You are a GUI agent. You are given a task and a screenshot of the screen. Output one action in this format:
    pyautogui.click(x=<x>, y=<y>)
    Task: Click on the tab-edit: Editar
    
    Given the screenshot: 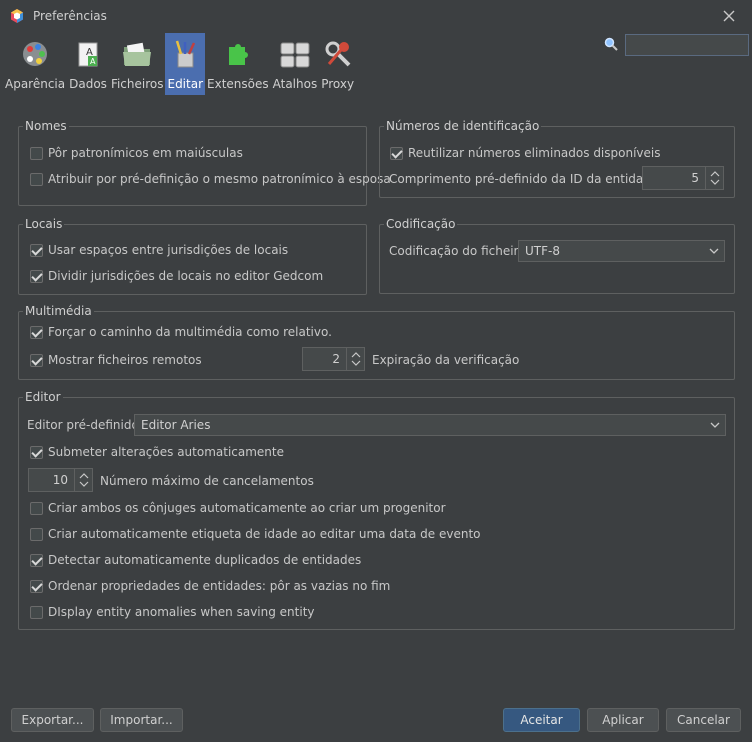 What is the action you would take?
    pyautogui.click(x=185, y=64)
    